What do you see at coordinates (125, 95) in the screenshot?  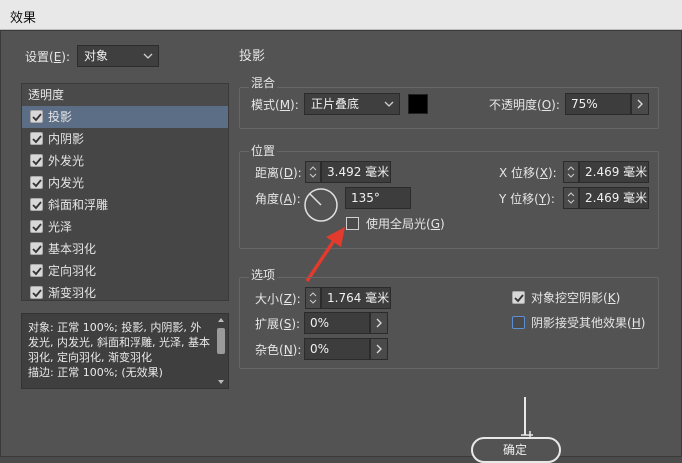 I see `list-header: 透明度` at bounding box center [125, 95].